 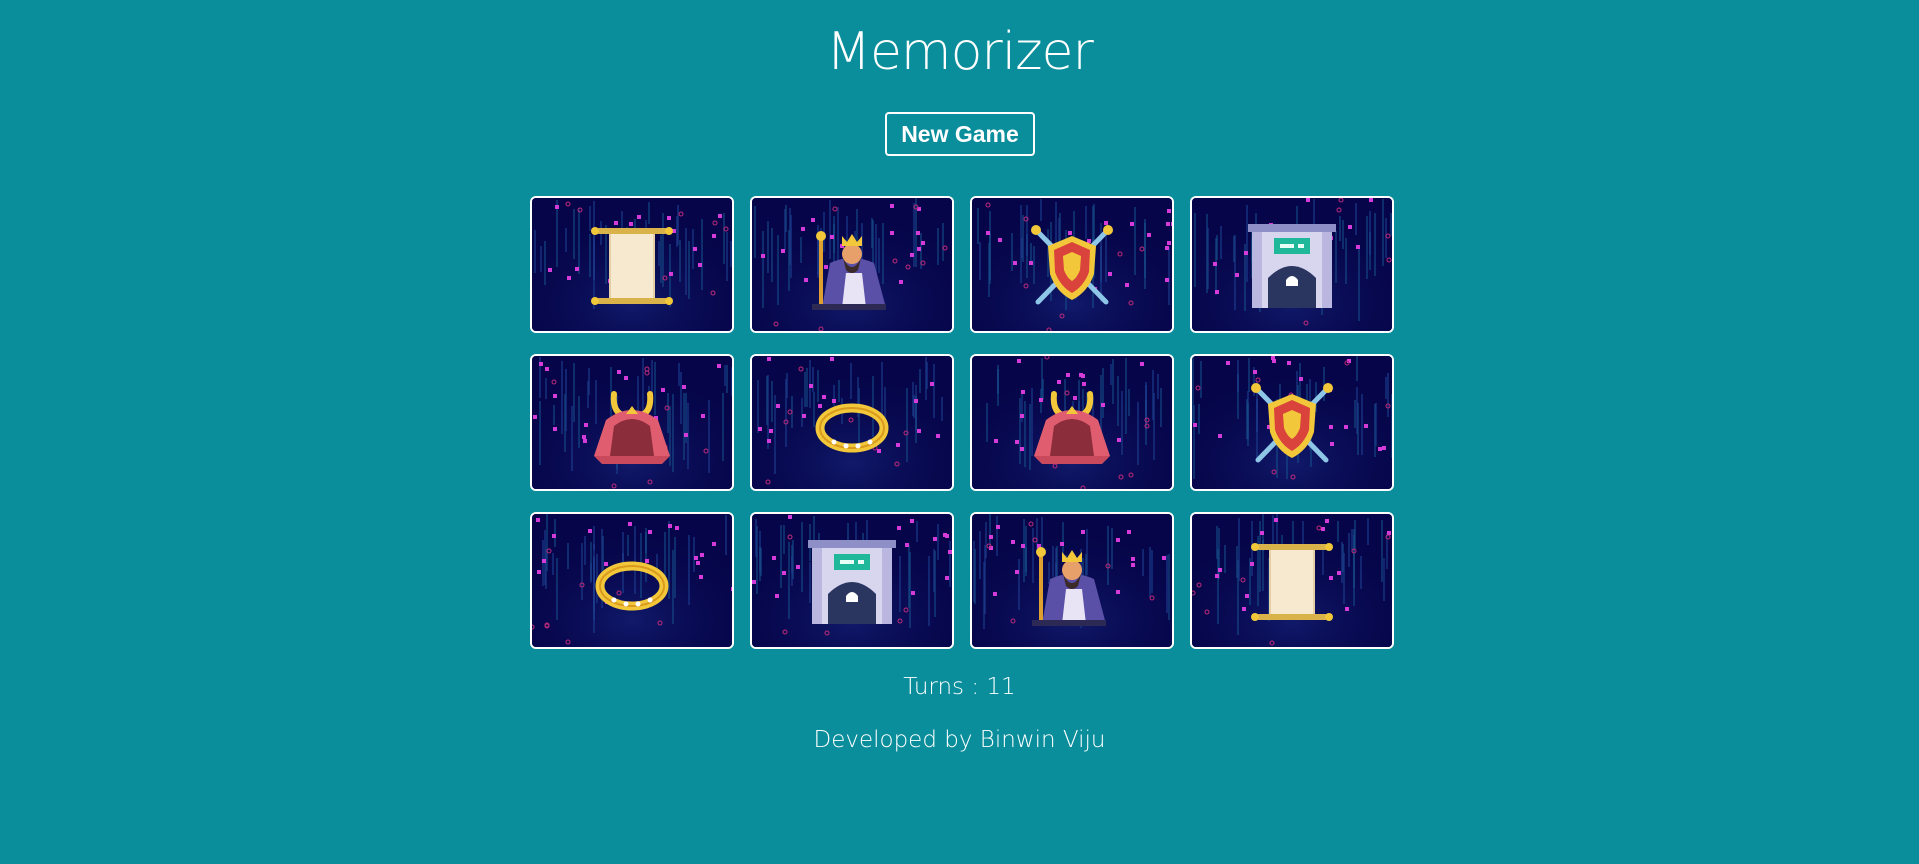 I want to click on new-game-button: New Game, so click(x=960, y=134).